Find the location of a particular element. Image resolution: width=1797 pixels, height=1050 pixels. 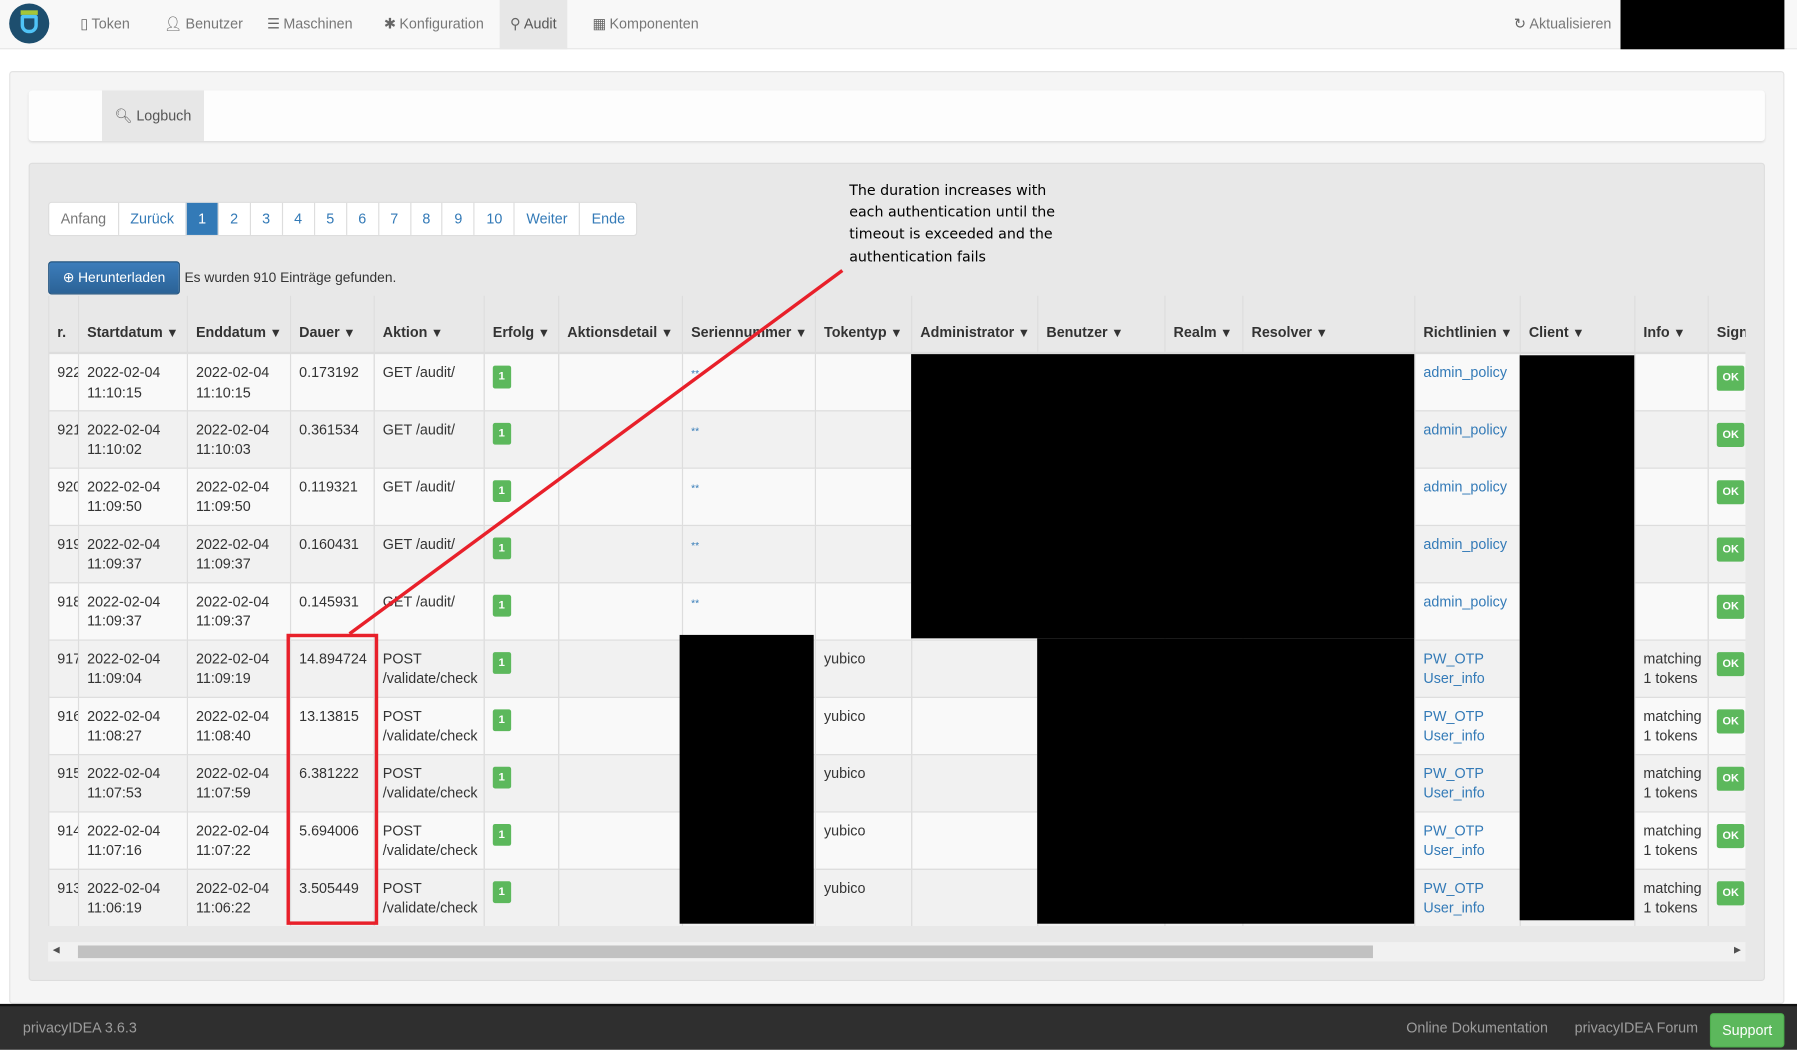

docs-link: Online Dokumentation is located at coordinates (1477, 1028).